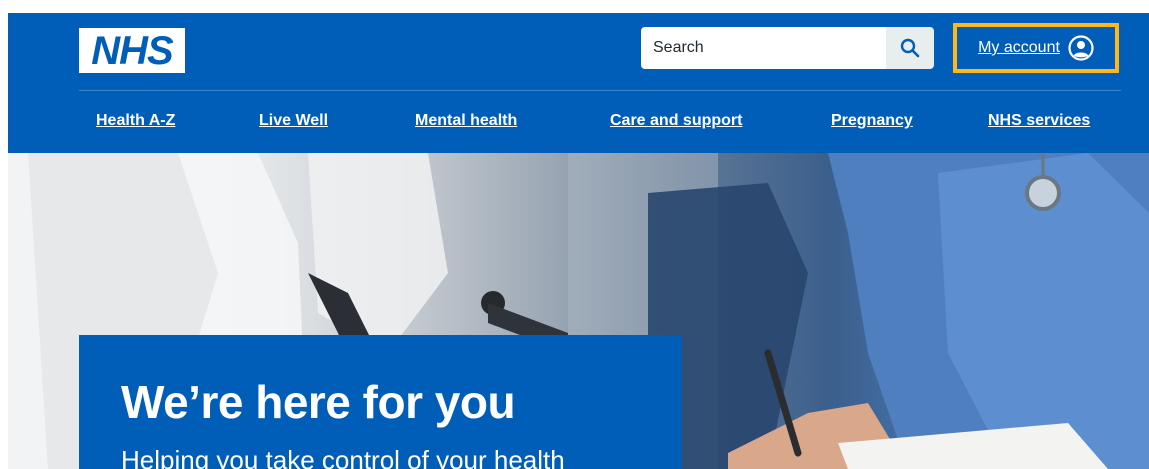  What do you see at coordinates (318, 402) in the screenshot?
I see `hero-title: We’re here for you` at bounding box center [318, 402].